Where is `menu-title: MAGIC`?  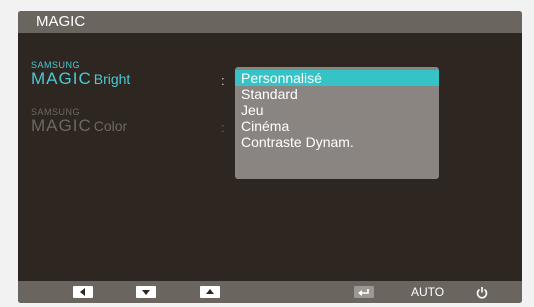
menu-title: MAGIC is located at coordinates (61, 21).